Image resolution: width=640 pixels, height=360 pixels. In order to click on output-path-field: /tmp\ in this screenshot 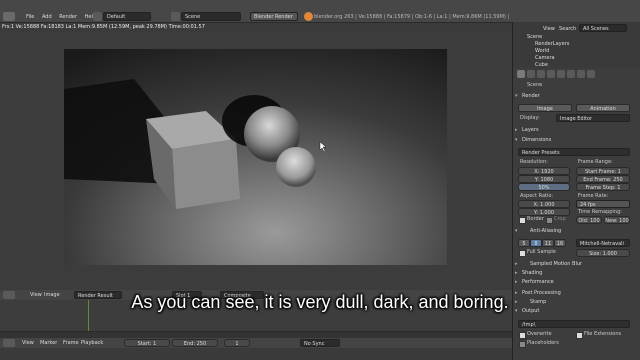, I will do `click(574, 324)`.